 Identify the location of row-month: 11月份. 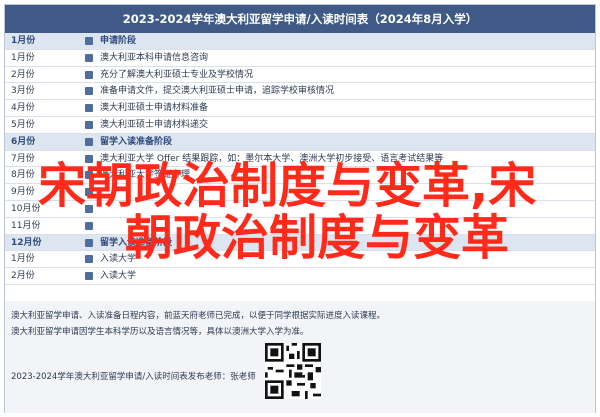
(26, 225).